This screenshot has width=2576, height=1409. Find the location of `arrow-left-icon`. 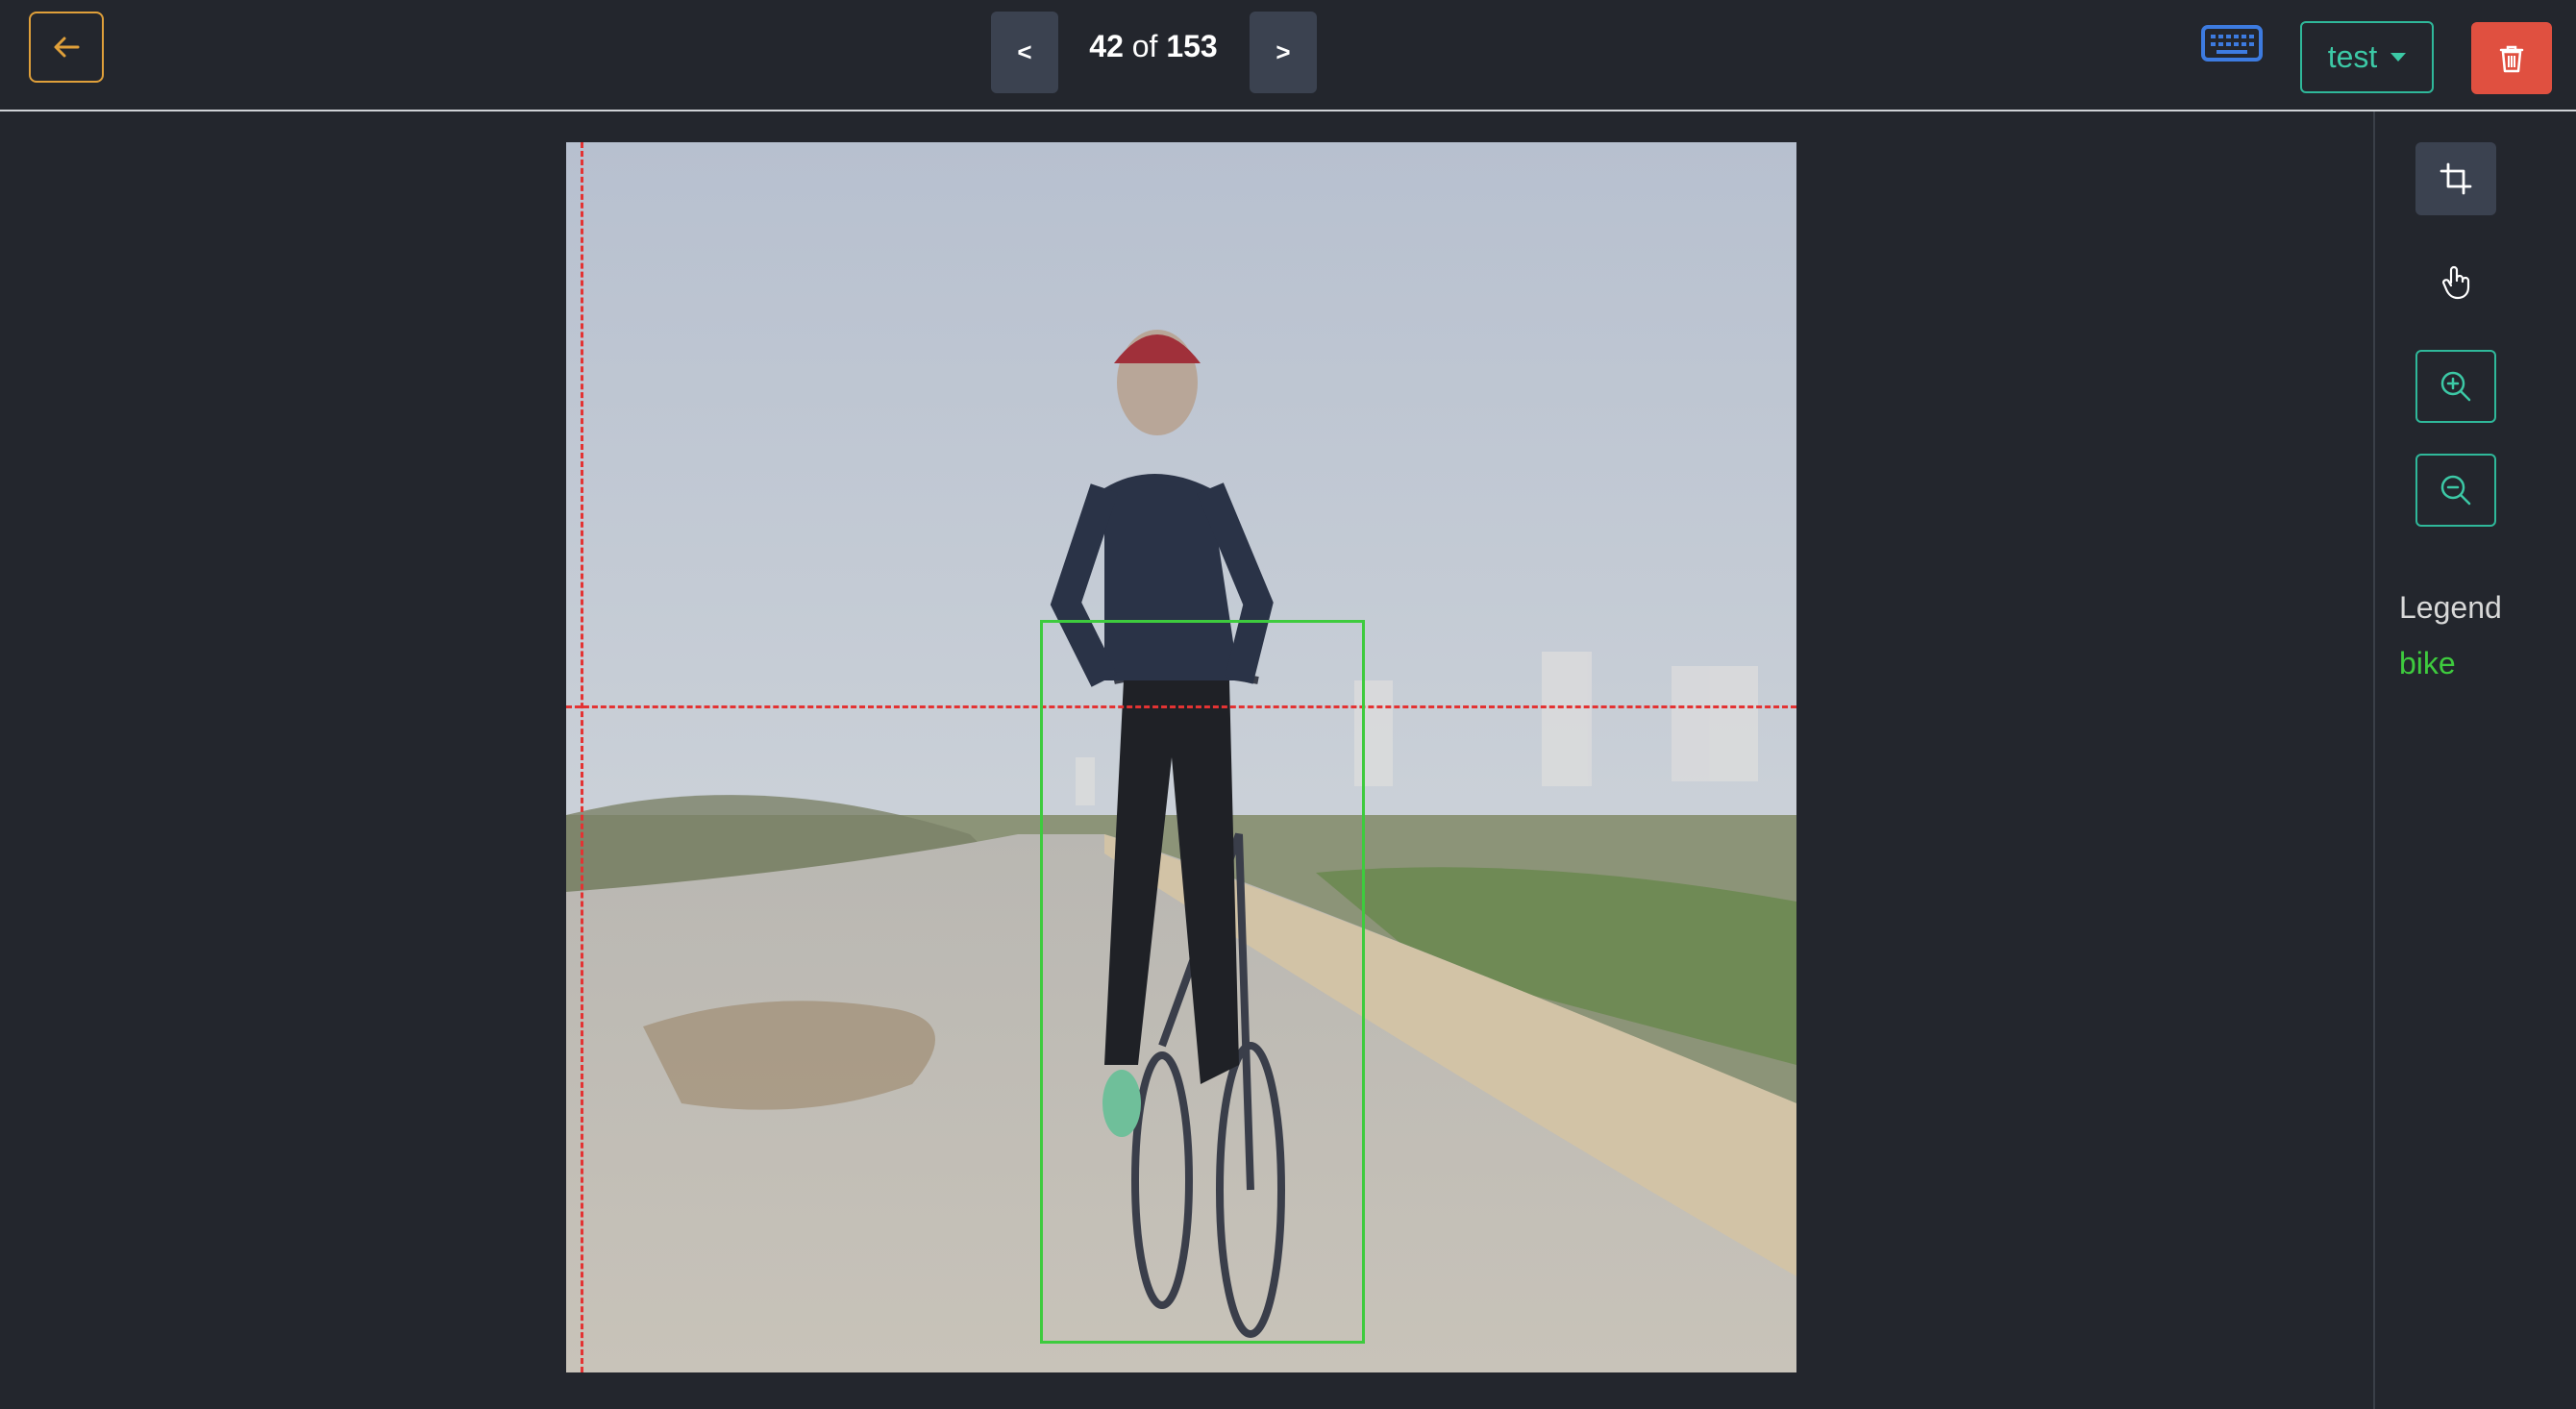

arrow-left-icon is located at coordinates (67, 47).